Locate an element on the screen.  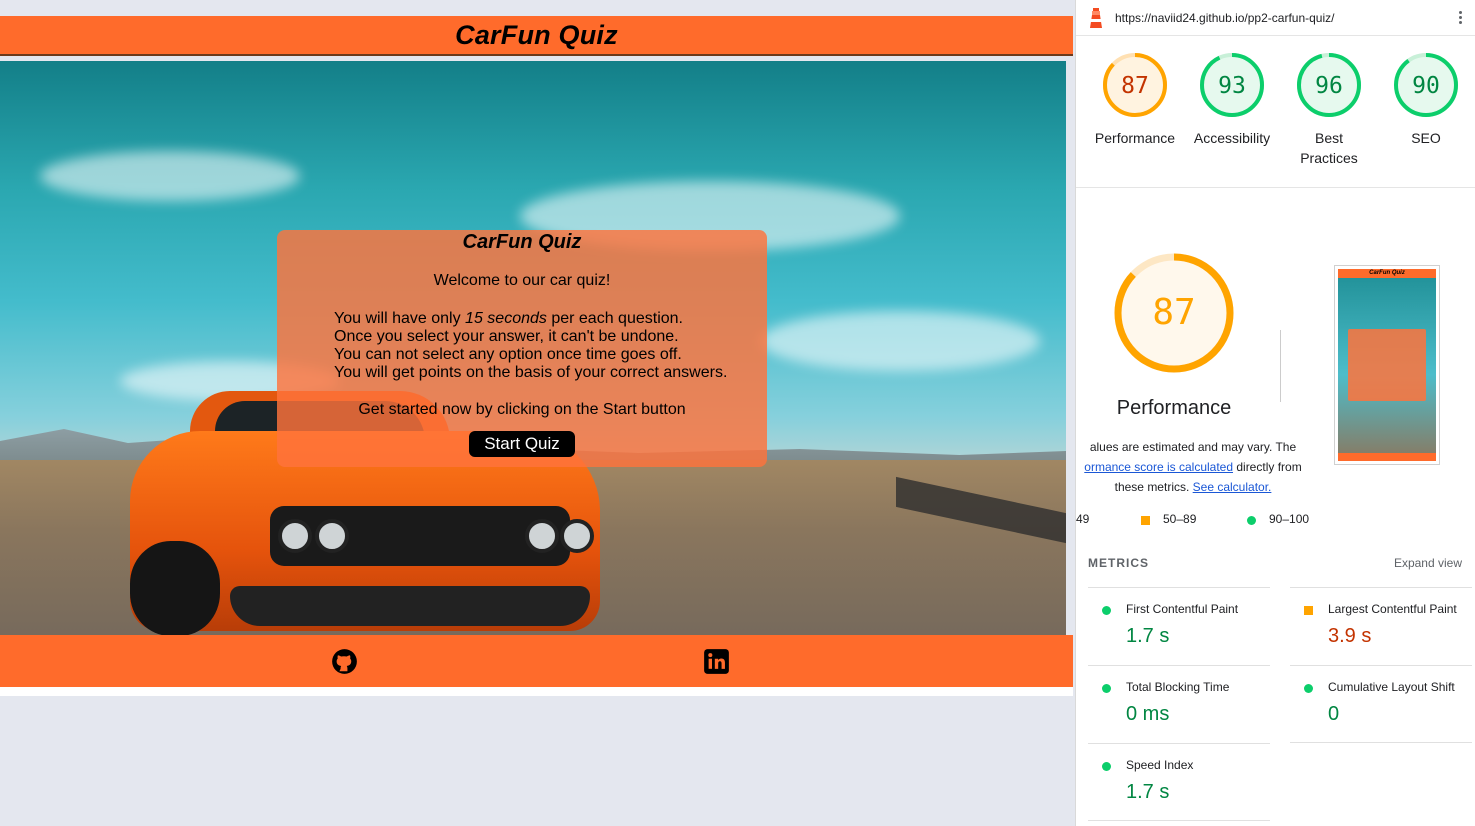
svg-text: 96 is located at coordinates (1329, 86).